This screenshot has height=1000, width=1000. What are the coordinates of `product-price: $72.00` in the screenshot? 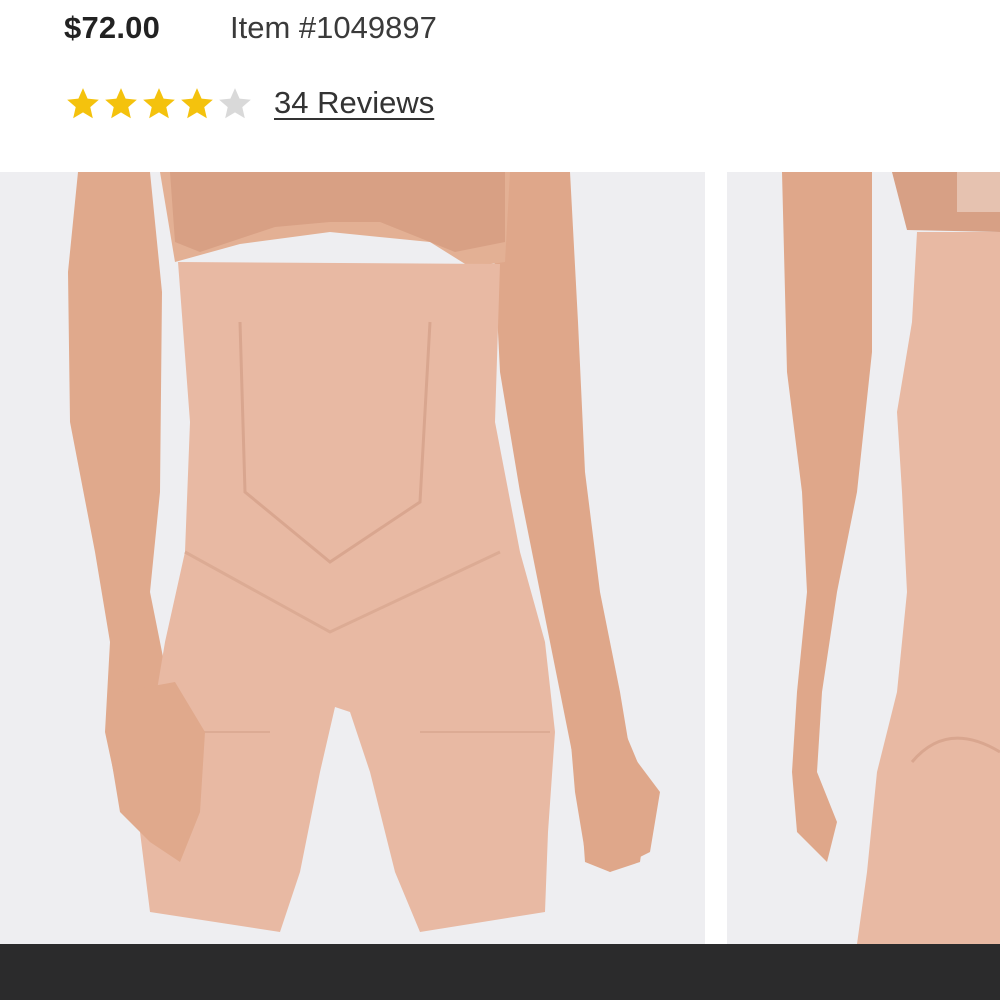 It's located at (112, 27).